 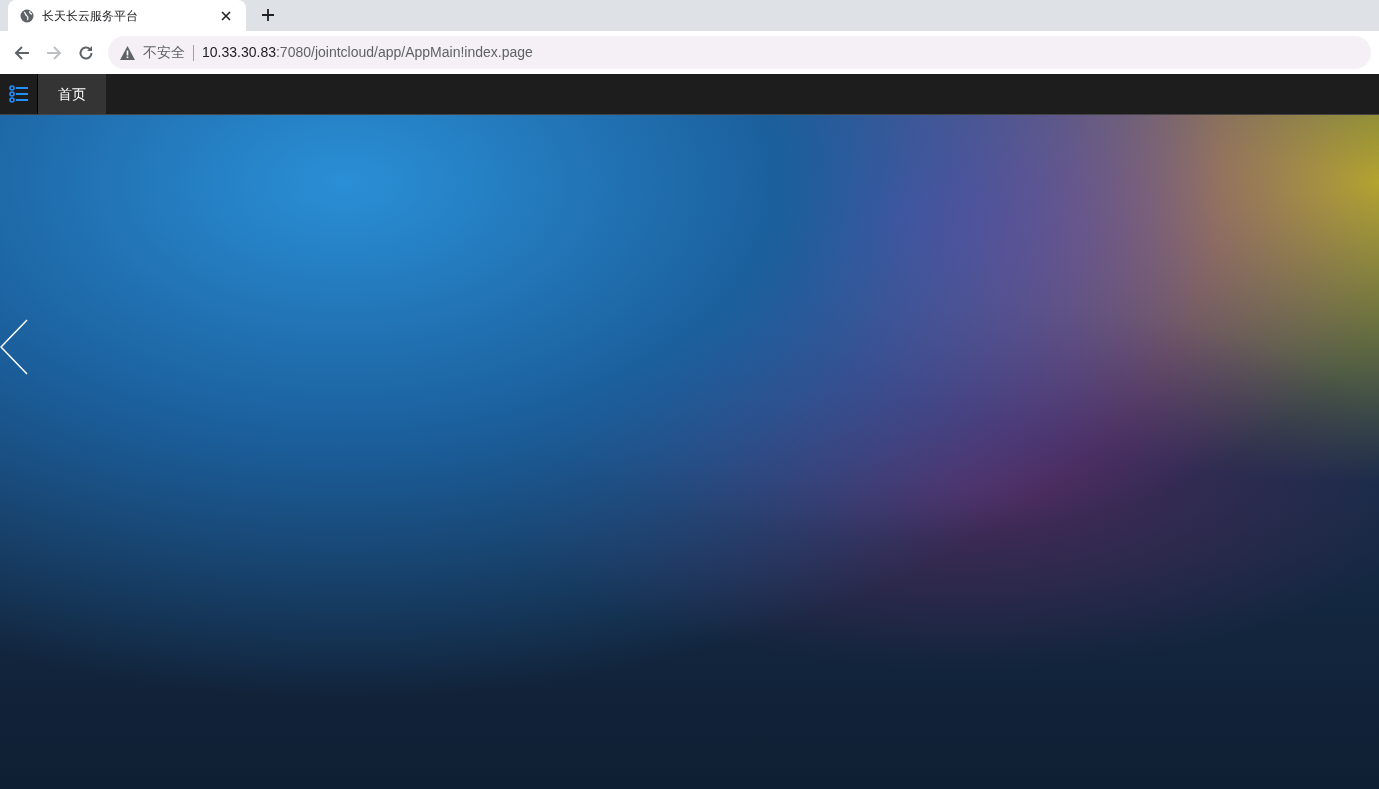 I want to click on globe-icon, so click(x=27, y=15).